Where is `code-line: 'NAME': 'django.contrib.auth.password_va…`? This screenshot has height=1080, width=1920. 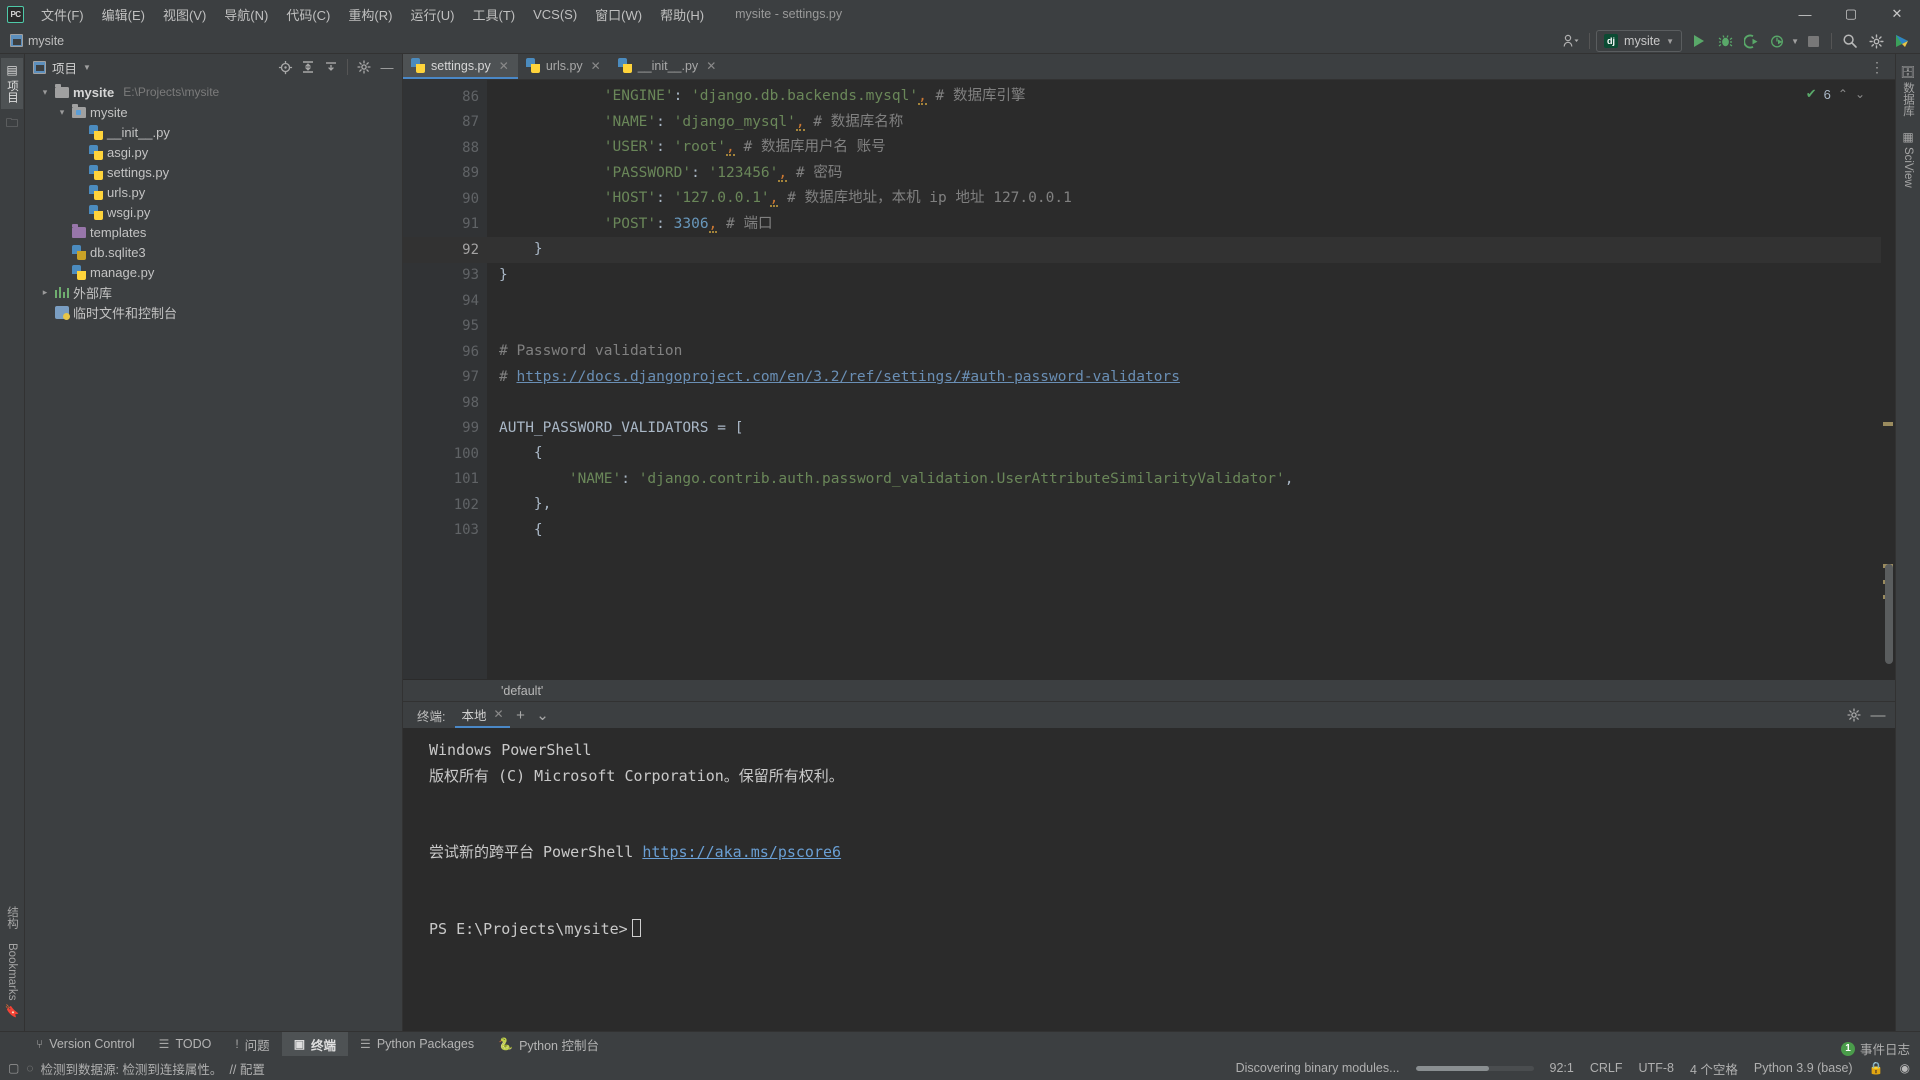 code-line: 'NAME': 'django.contrib.auth.password_va… is located at coordinates (1184, 480).